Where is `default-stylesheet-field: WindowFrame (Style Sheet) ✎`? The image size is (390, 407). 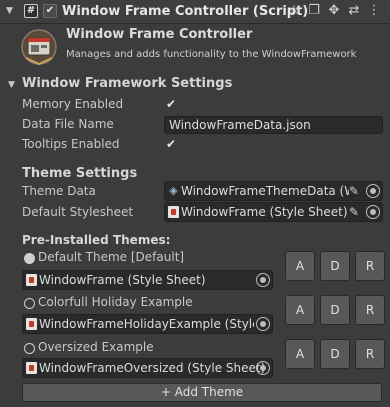
default-stylesheet-field: WindowFrame (Style Sheet) ✎ is located at coordinates (273, 212).